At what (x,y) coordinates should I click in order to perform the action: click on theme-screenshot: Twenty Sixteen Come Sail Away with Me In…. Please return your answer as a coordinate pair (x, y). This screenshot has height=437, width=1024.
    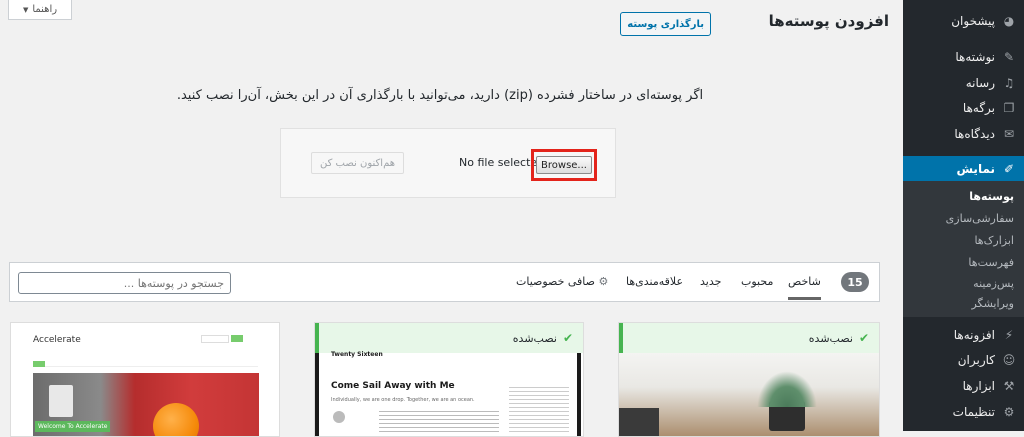
    Looking at the image, I should click on (448, 393).